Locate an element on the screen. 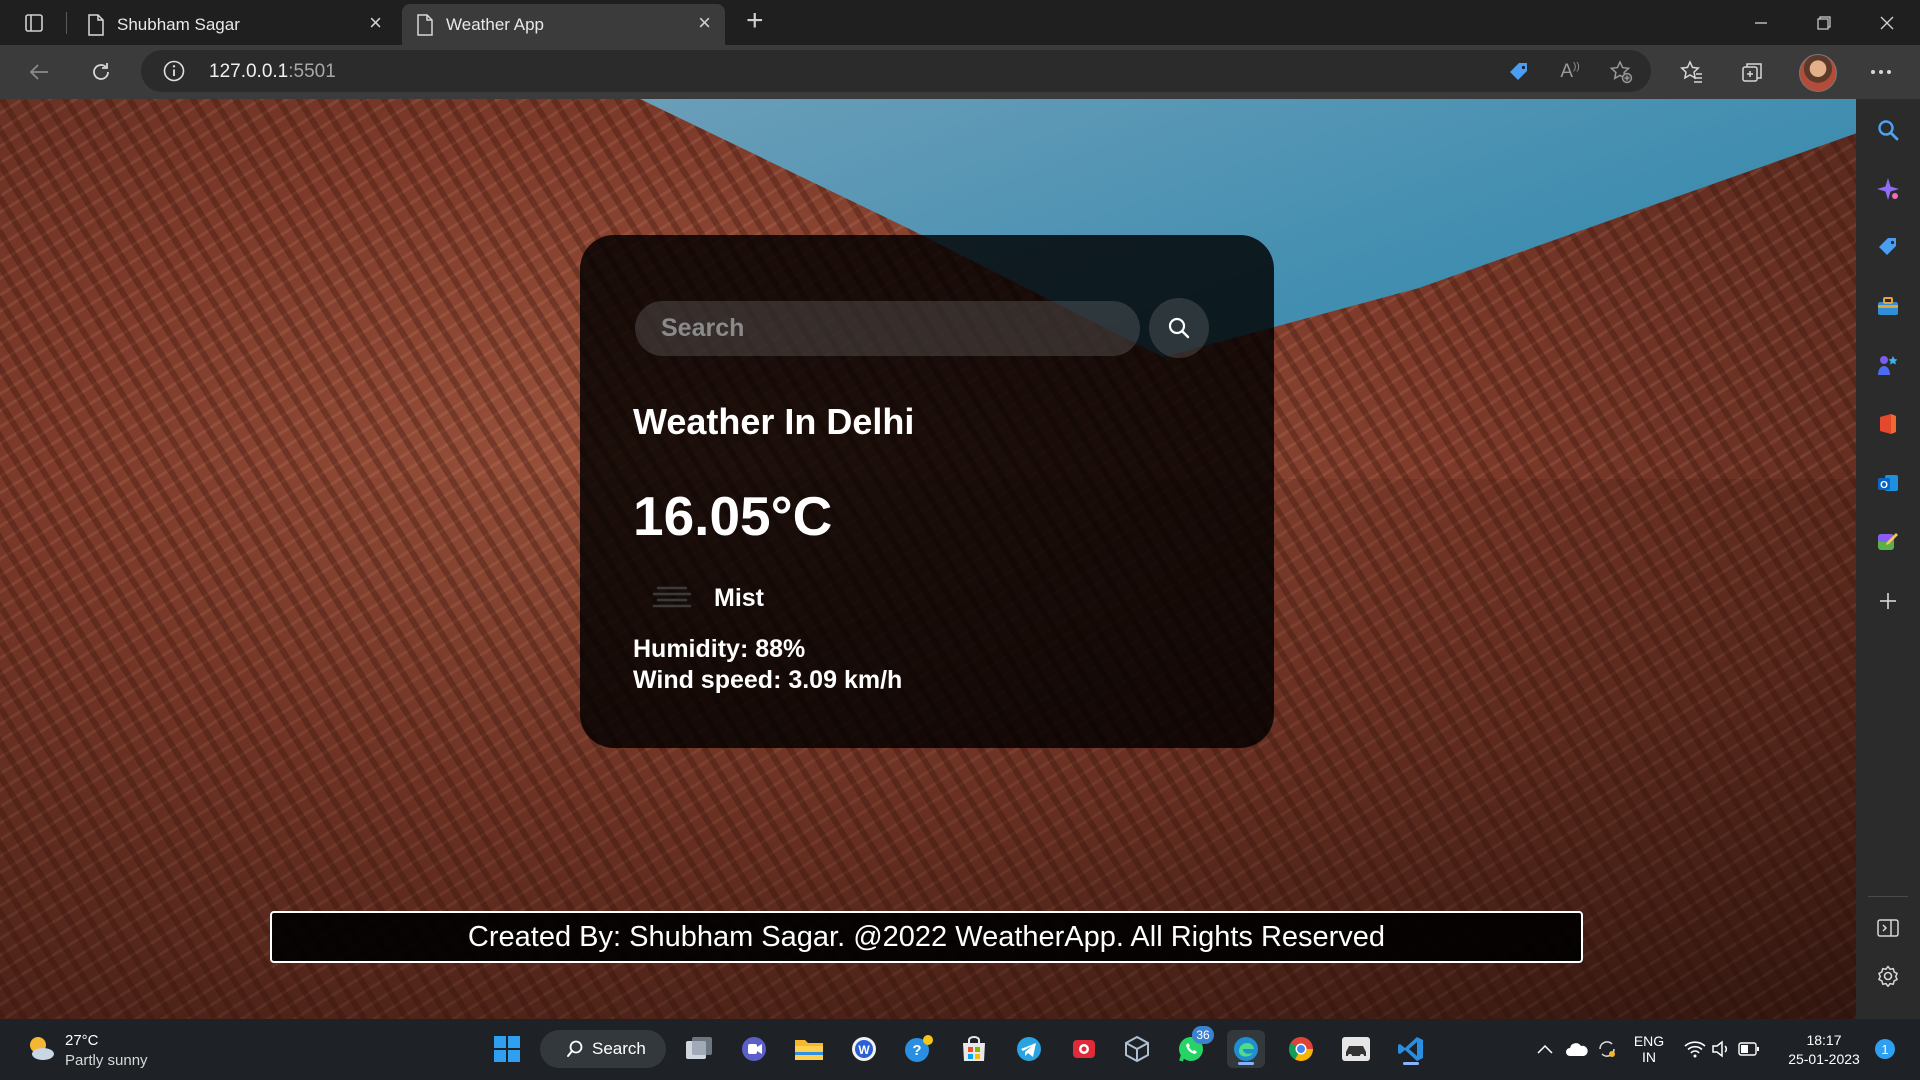 The width and height of the screenshot is (1920, 1080). tab-strip: Shubham Sagar × Weather App × + is located at coordinates (960, 22).